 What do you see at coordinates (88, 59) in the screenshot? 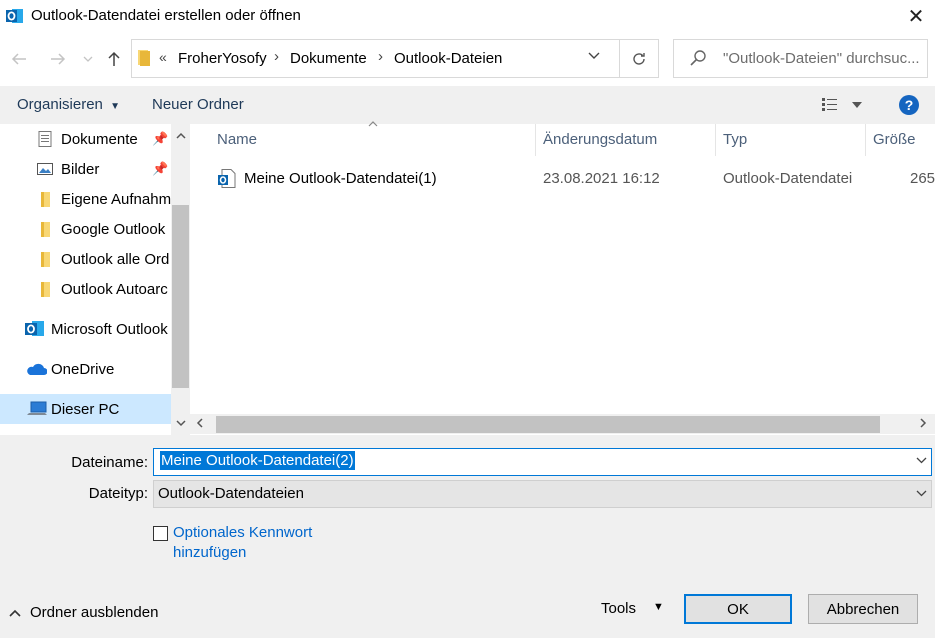
I see `recent-locations-chevron-icon` at bounding box center [88, 59].